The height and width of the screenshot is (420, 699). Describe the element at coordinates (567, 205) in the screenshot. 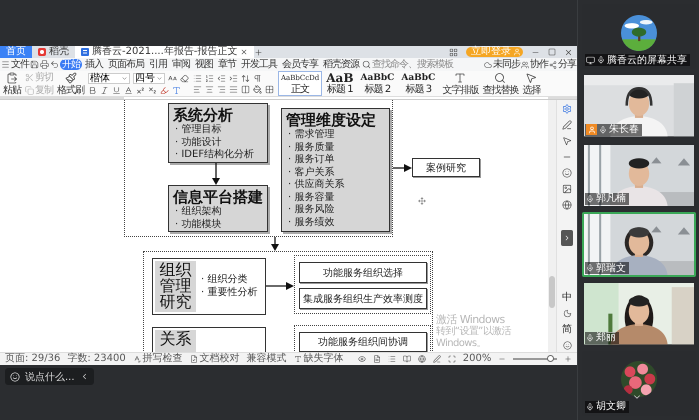

I see `globe-icon` at that location.